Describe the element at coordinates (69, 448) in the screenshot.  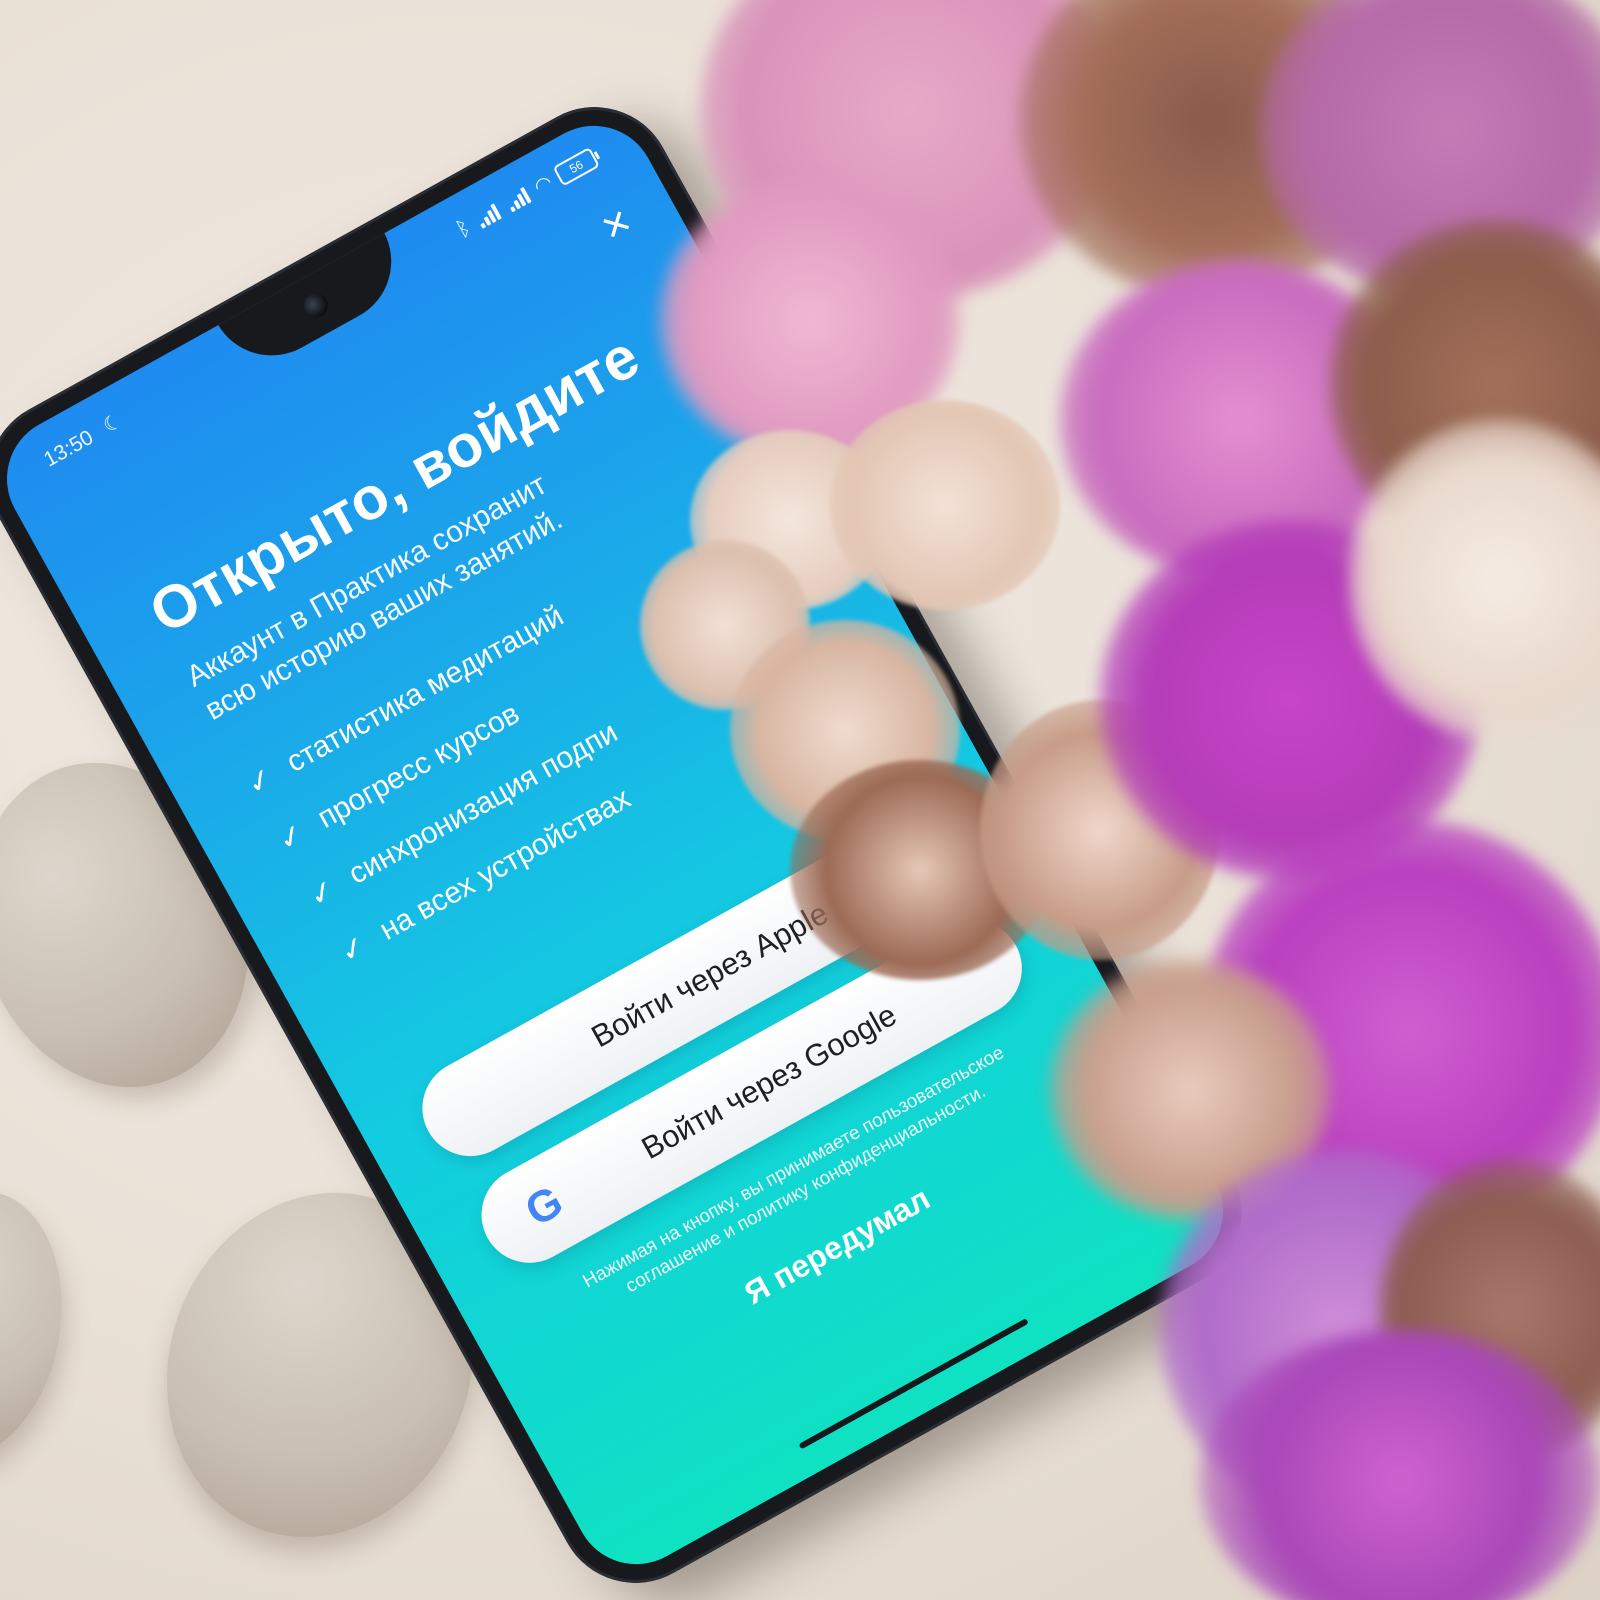
I see `status-time: 13:50` at that location.